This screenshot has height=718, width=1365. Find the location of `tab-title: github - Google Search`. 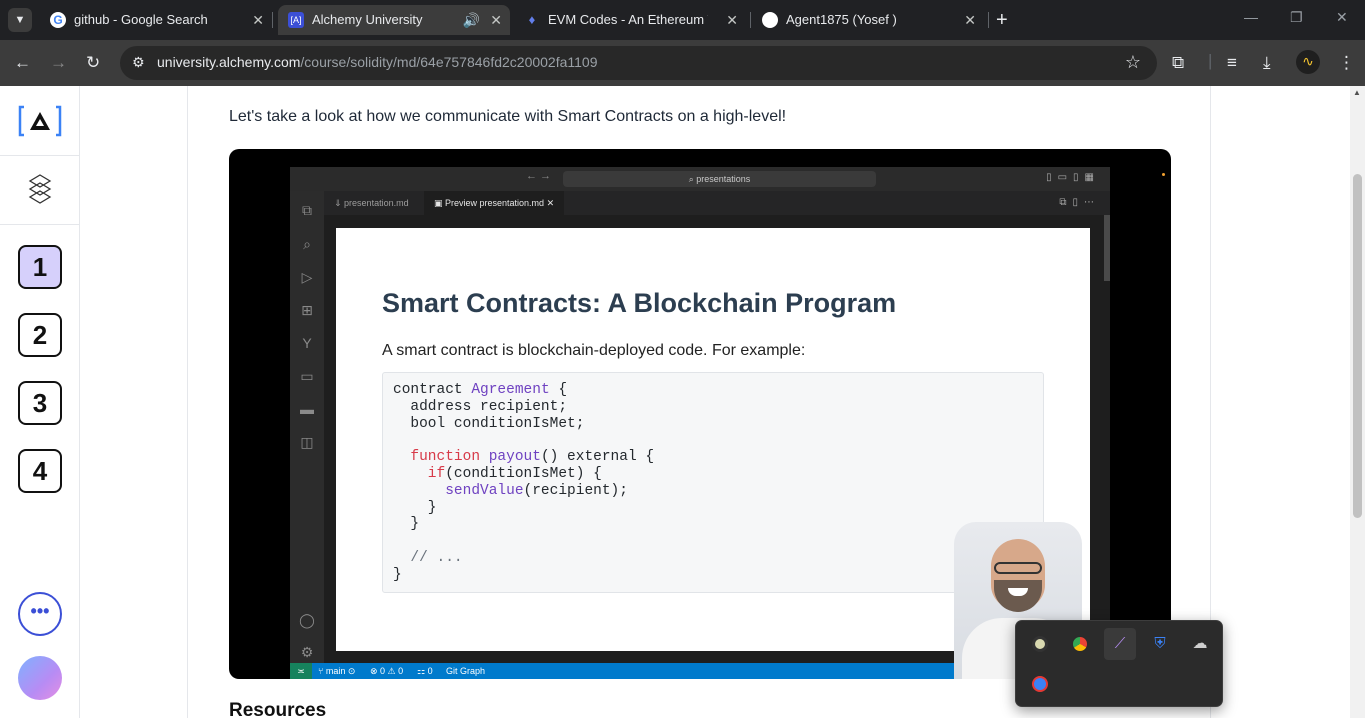

tab-title: github - Google Search is located at coordinates (141, 19).